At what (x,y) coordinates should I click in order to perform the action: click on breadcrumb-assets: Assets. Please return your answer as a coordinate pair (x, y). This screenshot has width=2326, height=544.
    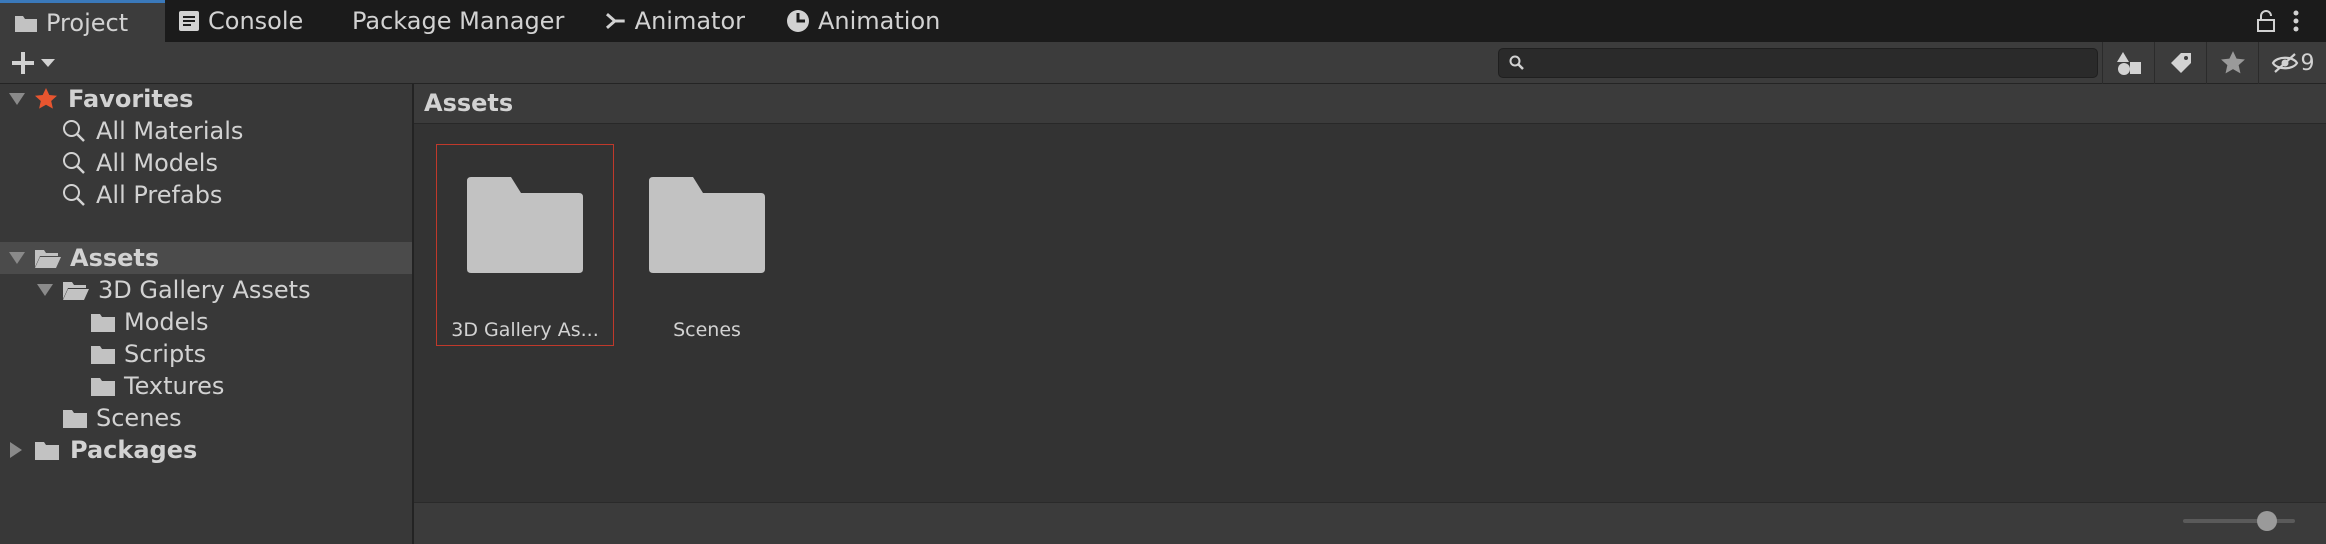
    Looking at the image, I should click on (468, 103).